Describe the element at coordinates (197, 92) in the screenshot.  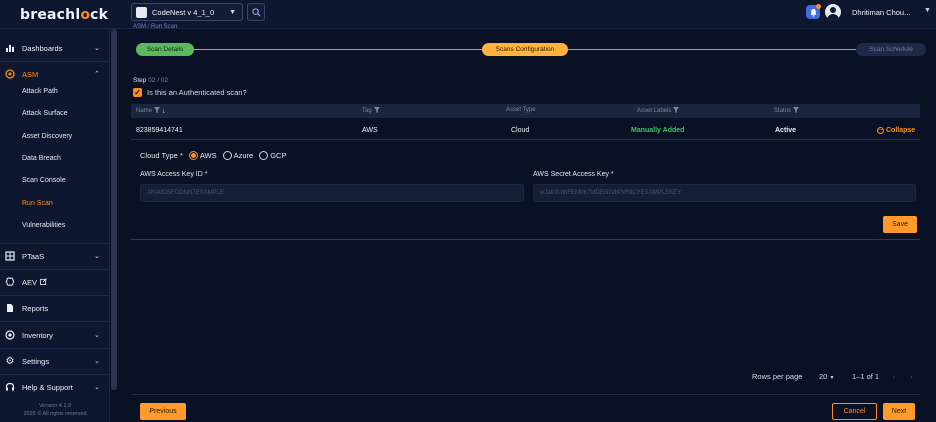
I see `authenticated-scan-label: Is this an Authenticated scan?` at that location.